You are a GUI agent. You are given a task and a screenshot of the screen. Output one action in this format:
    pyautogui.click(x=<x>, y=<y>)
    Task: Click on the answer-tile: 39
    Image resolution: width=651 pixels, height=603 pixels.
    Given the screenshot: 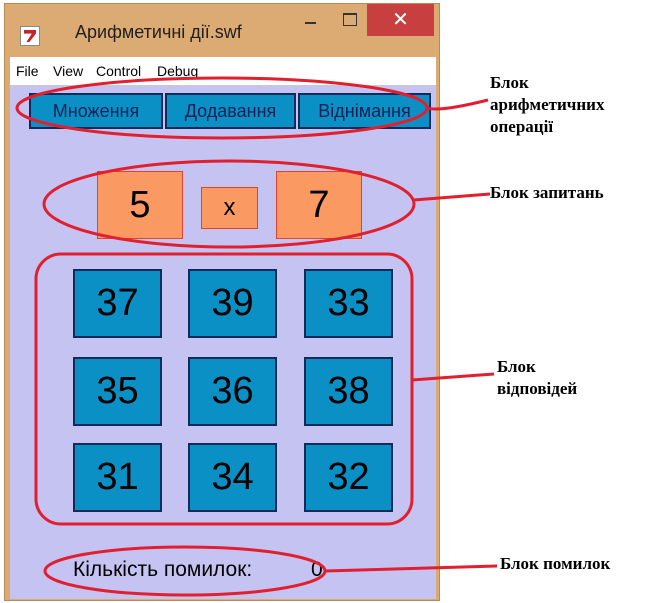 What is the action you would take?
    pyautogui.click(x=232, y=303)
    